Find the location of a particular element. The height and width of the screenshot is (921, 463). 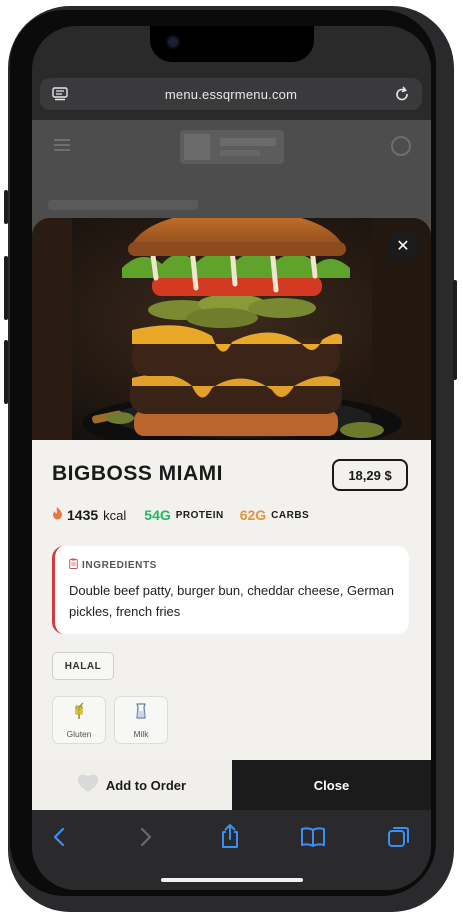

protein-label: PROTEIN is located at coordinates (199, 515).